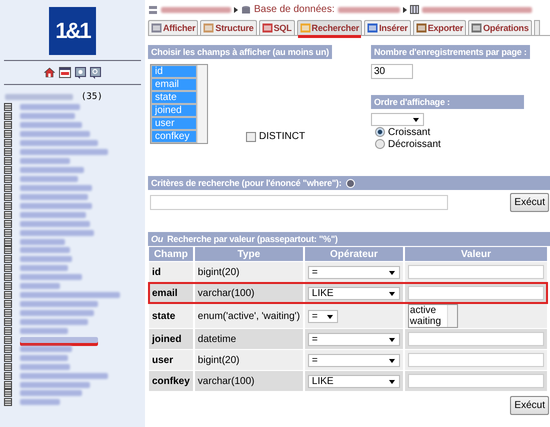  What do you see at coordinates (251, 137) in the screenshot?
I see `checkbox` at bounding box center [251, 137].